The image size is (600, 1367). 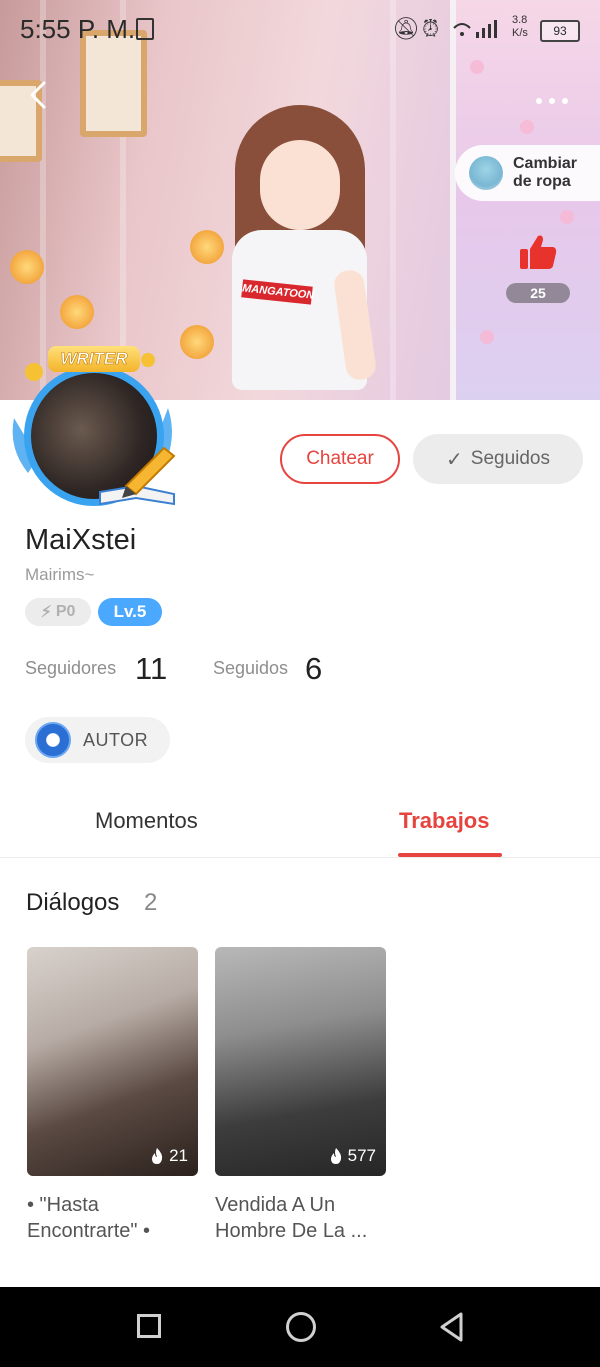 I want to click on work-title-line2: Encontrarte" •, so click(x=89, y=1231).